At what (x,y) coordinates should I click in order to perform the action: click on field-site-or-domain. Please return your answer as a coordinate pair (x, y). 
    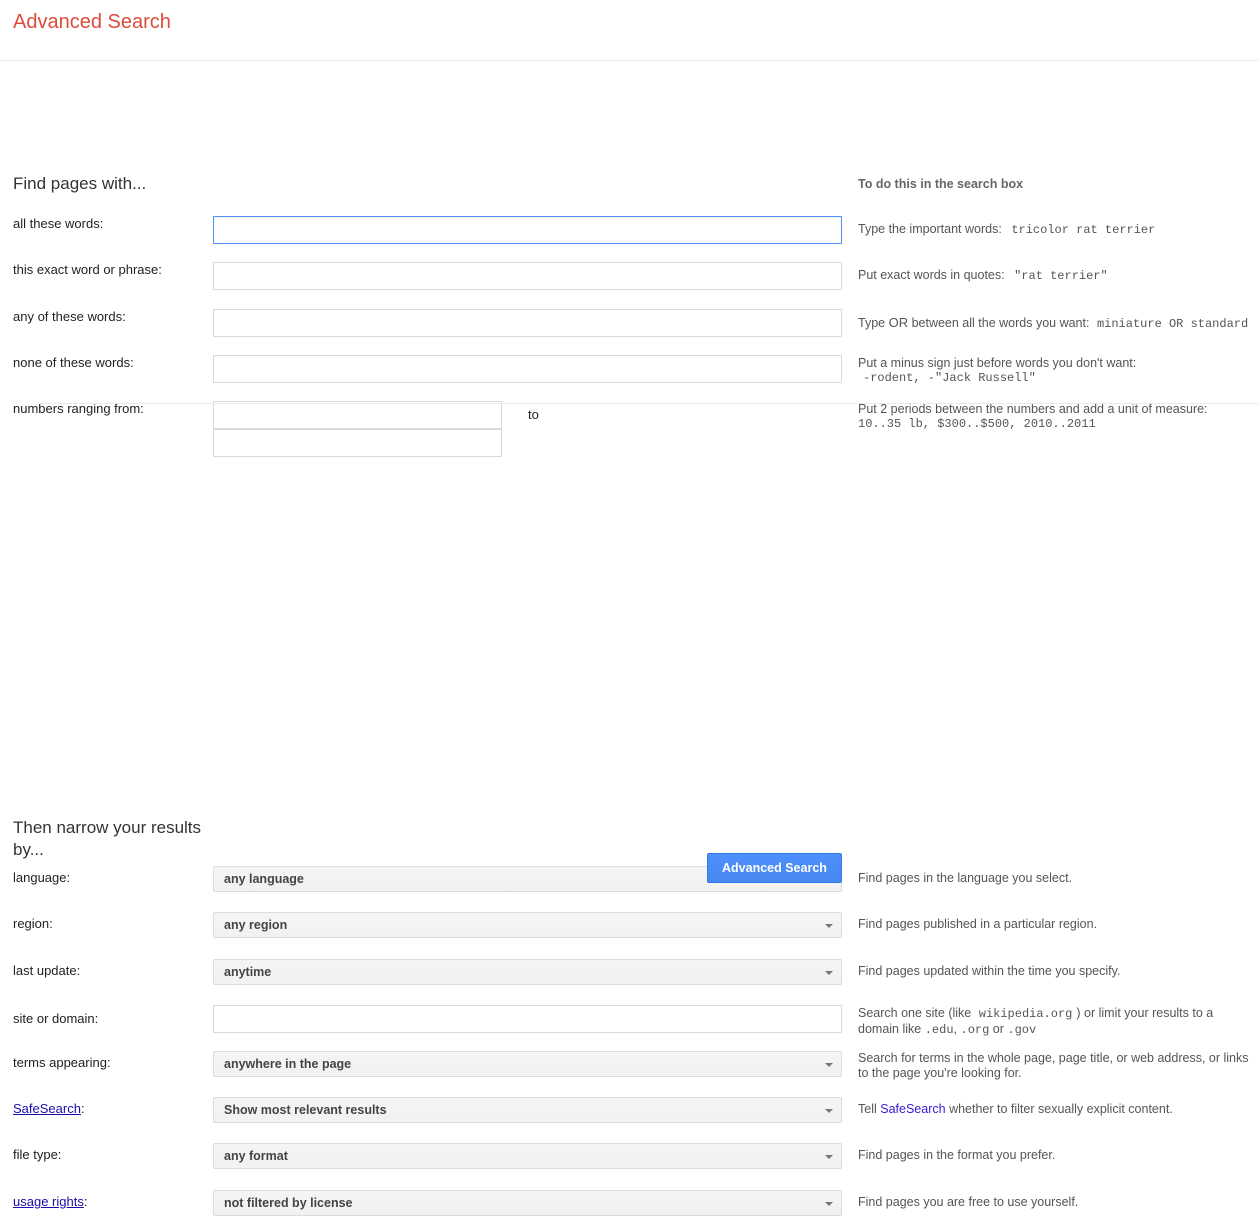
    Looking at the image, I should click on (529, 1019).